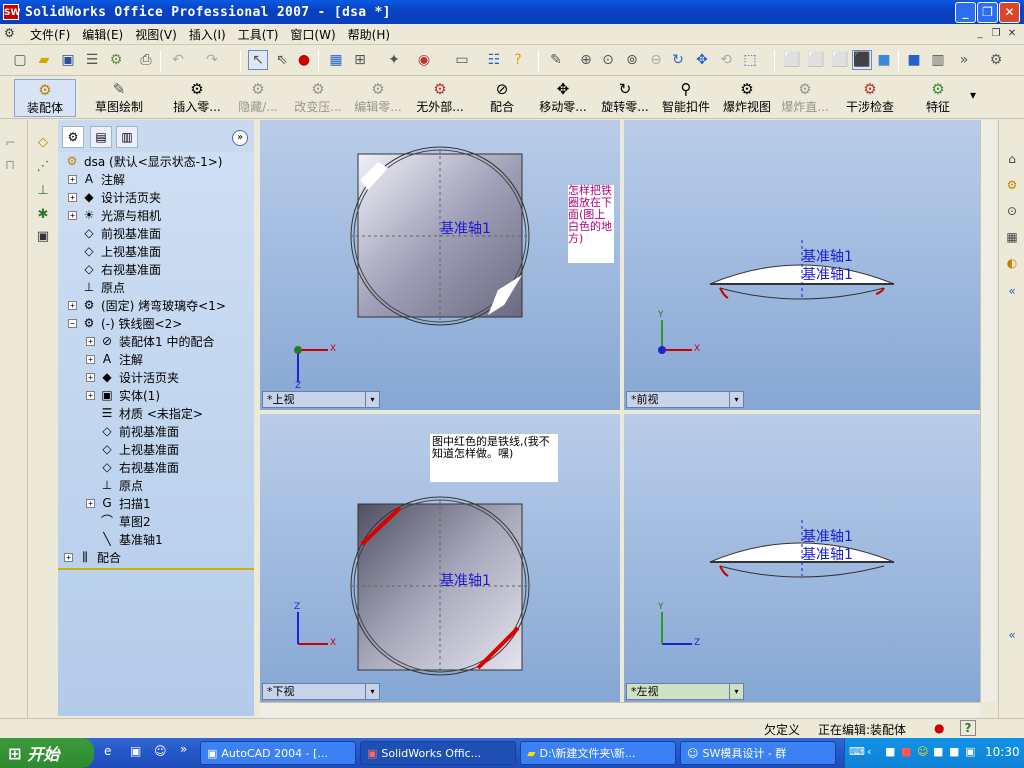 Image resolution: width=1024 pixels, height=768 pixels. I want to click on select-icon: ↖, so click(258, 60).